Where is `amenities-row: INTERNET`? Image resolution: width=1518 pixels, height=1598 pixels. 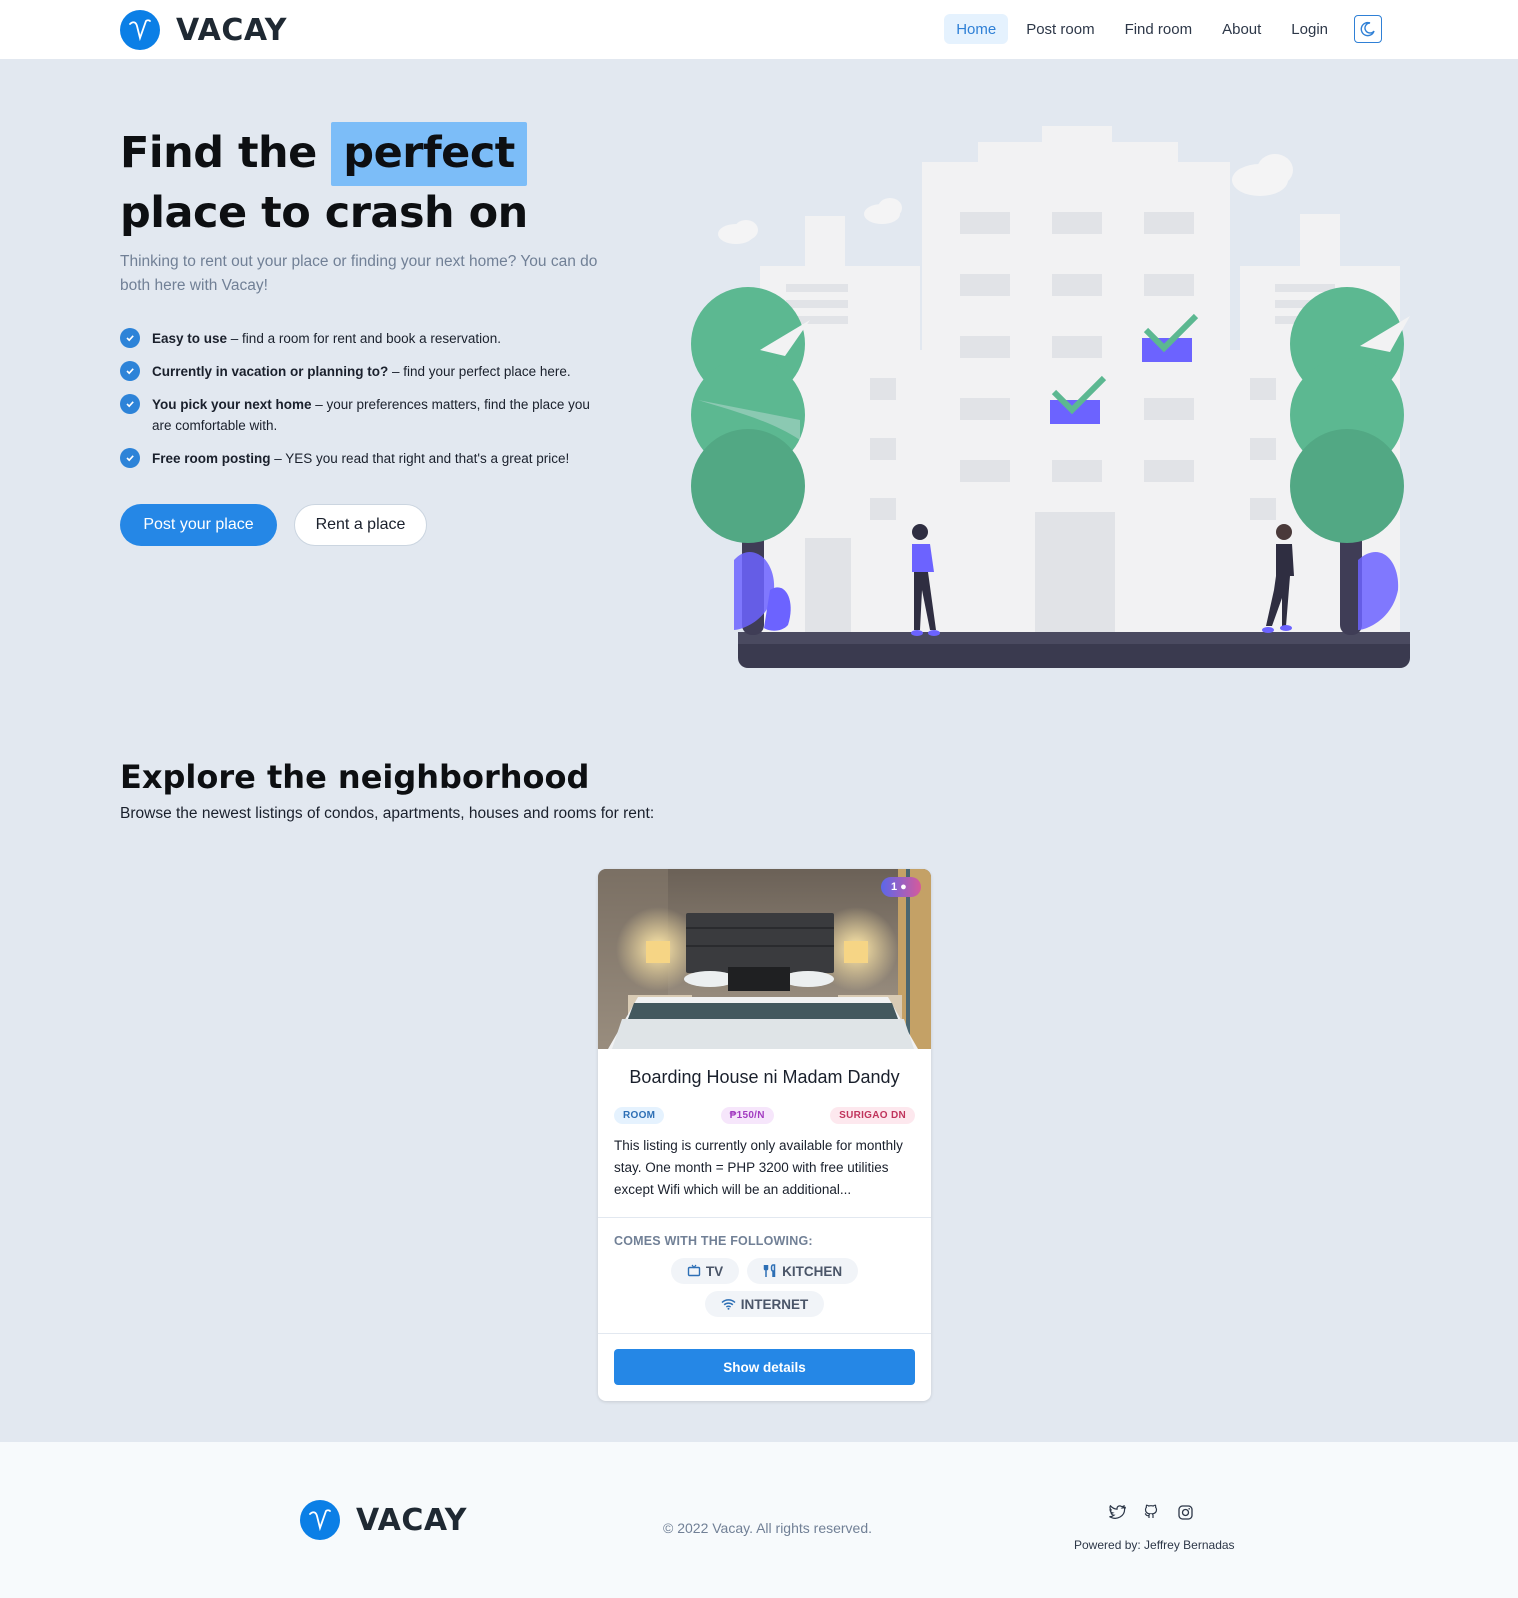
amenities-row: INTERNET is located at coordinates (764, 1304).